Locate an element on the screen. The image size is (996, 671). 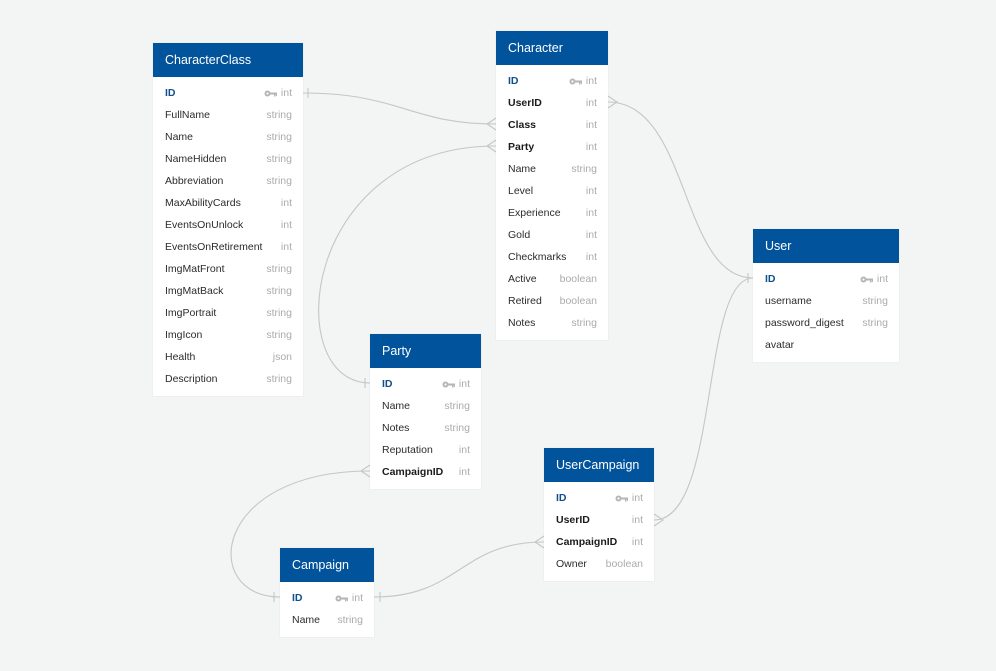
field-row: ImgMatBack string is located at coordinates (228, 291).